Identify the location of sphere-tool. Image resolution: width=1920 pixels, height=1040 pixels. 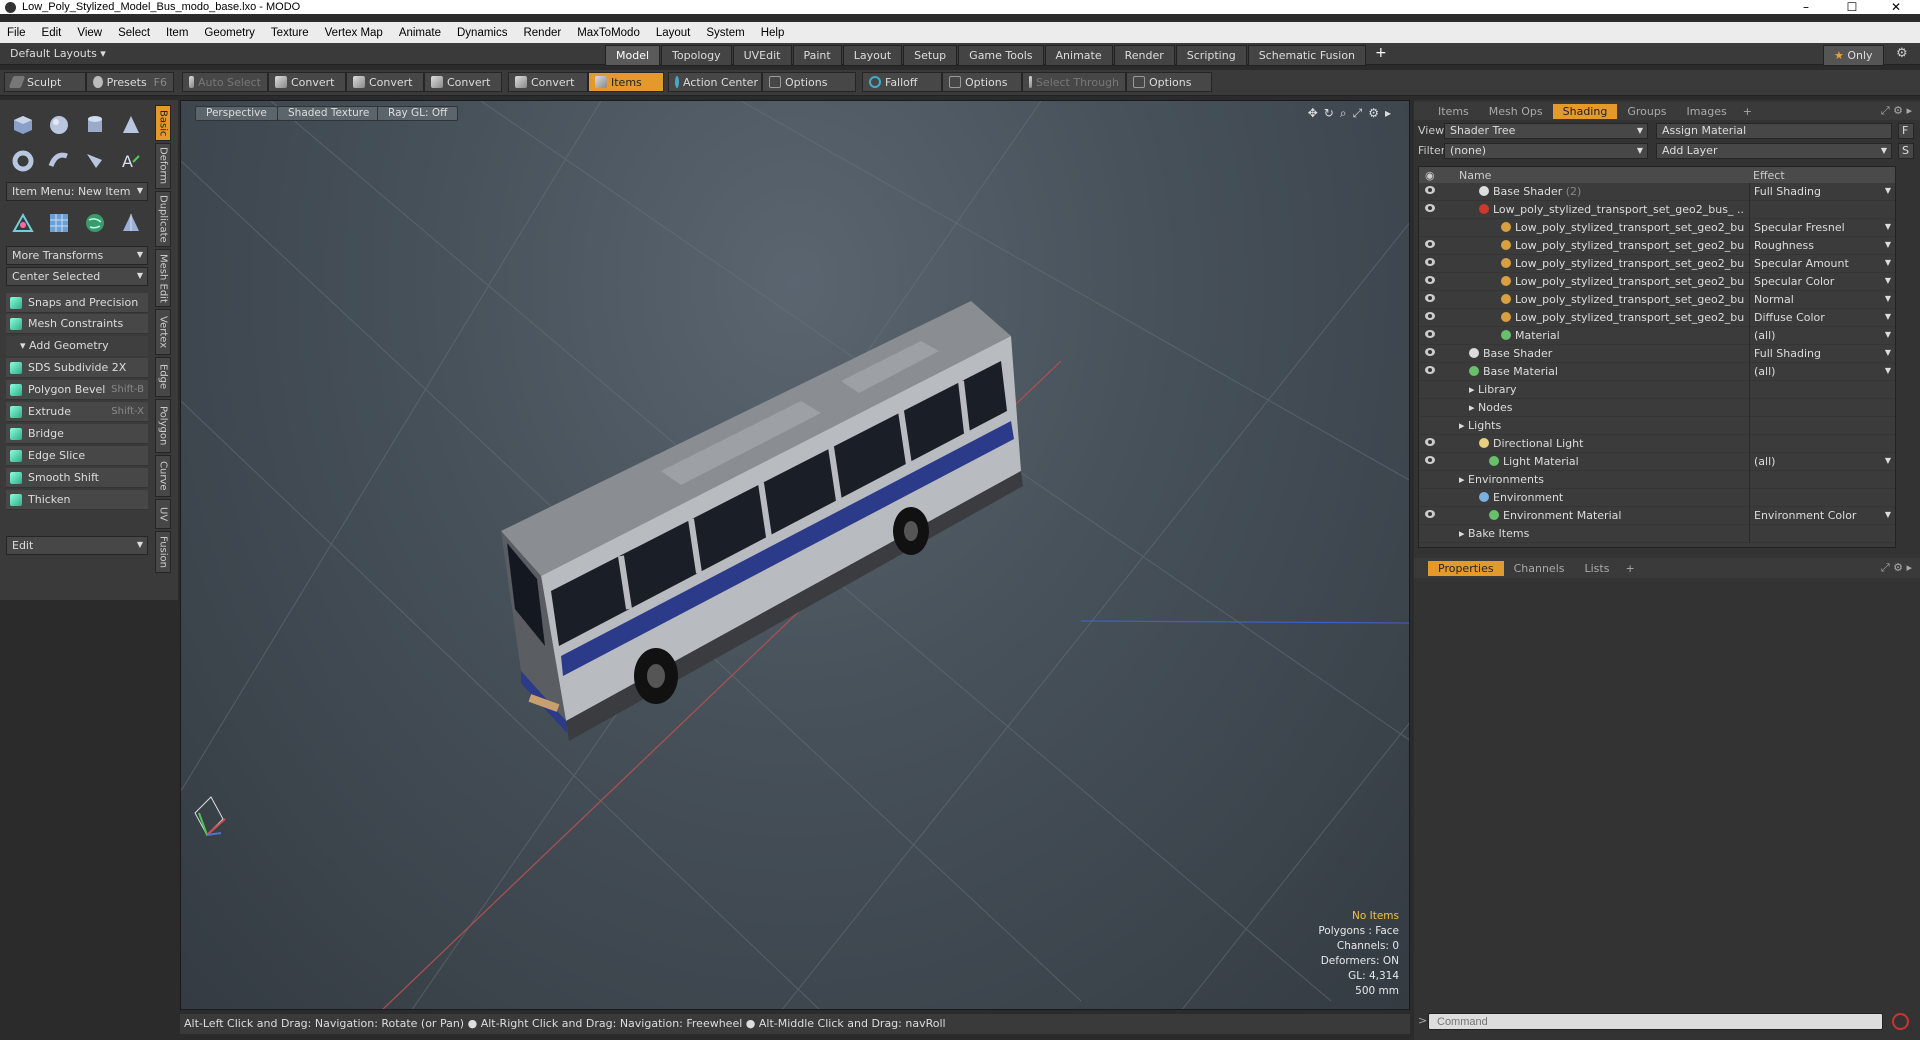
(59, 124).